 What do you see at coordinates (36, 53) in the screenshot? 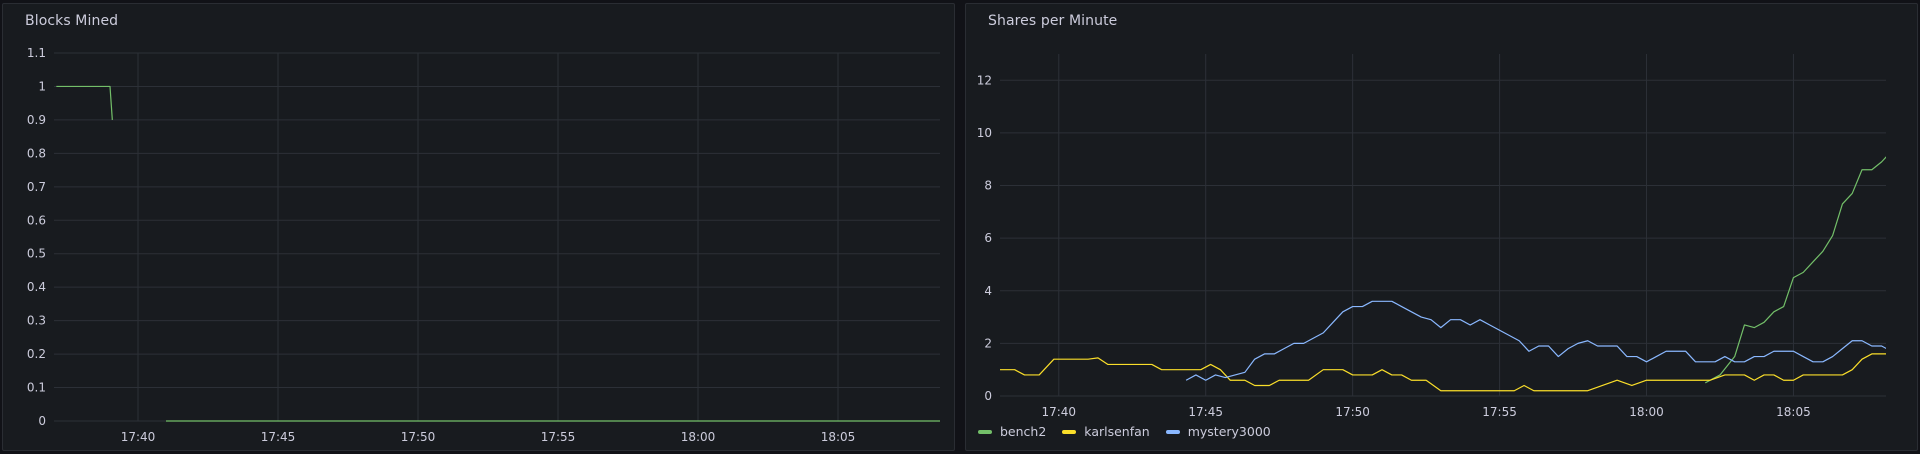
I see `blocks-y-tick-label: 1.1` at bounding box center [36, 53].